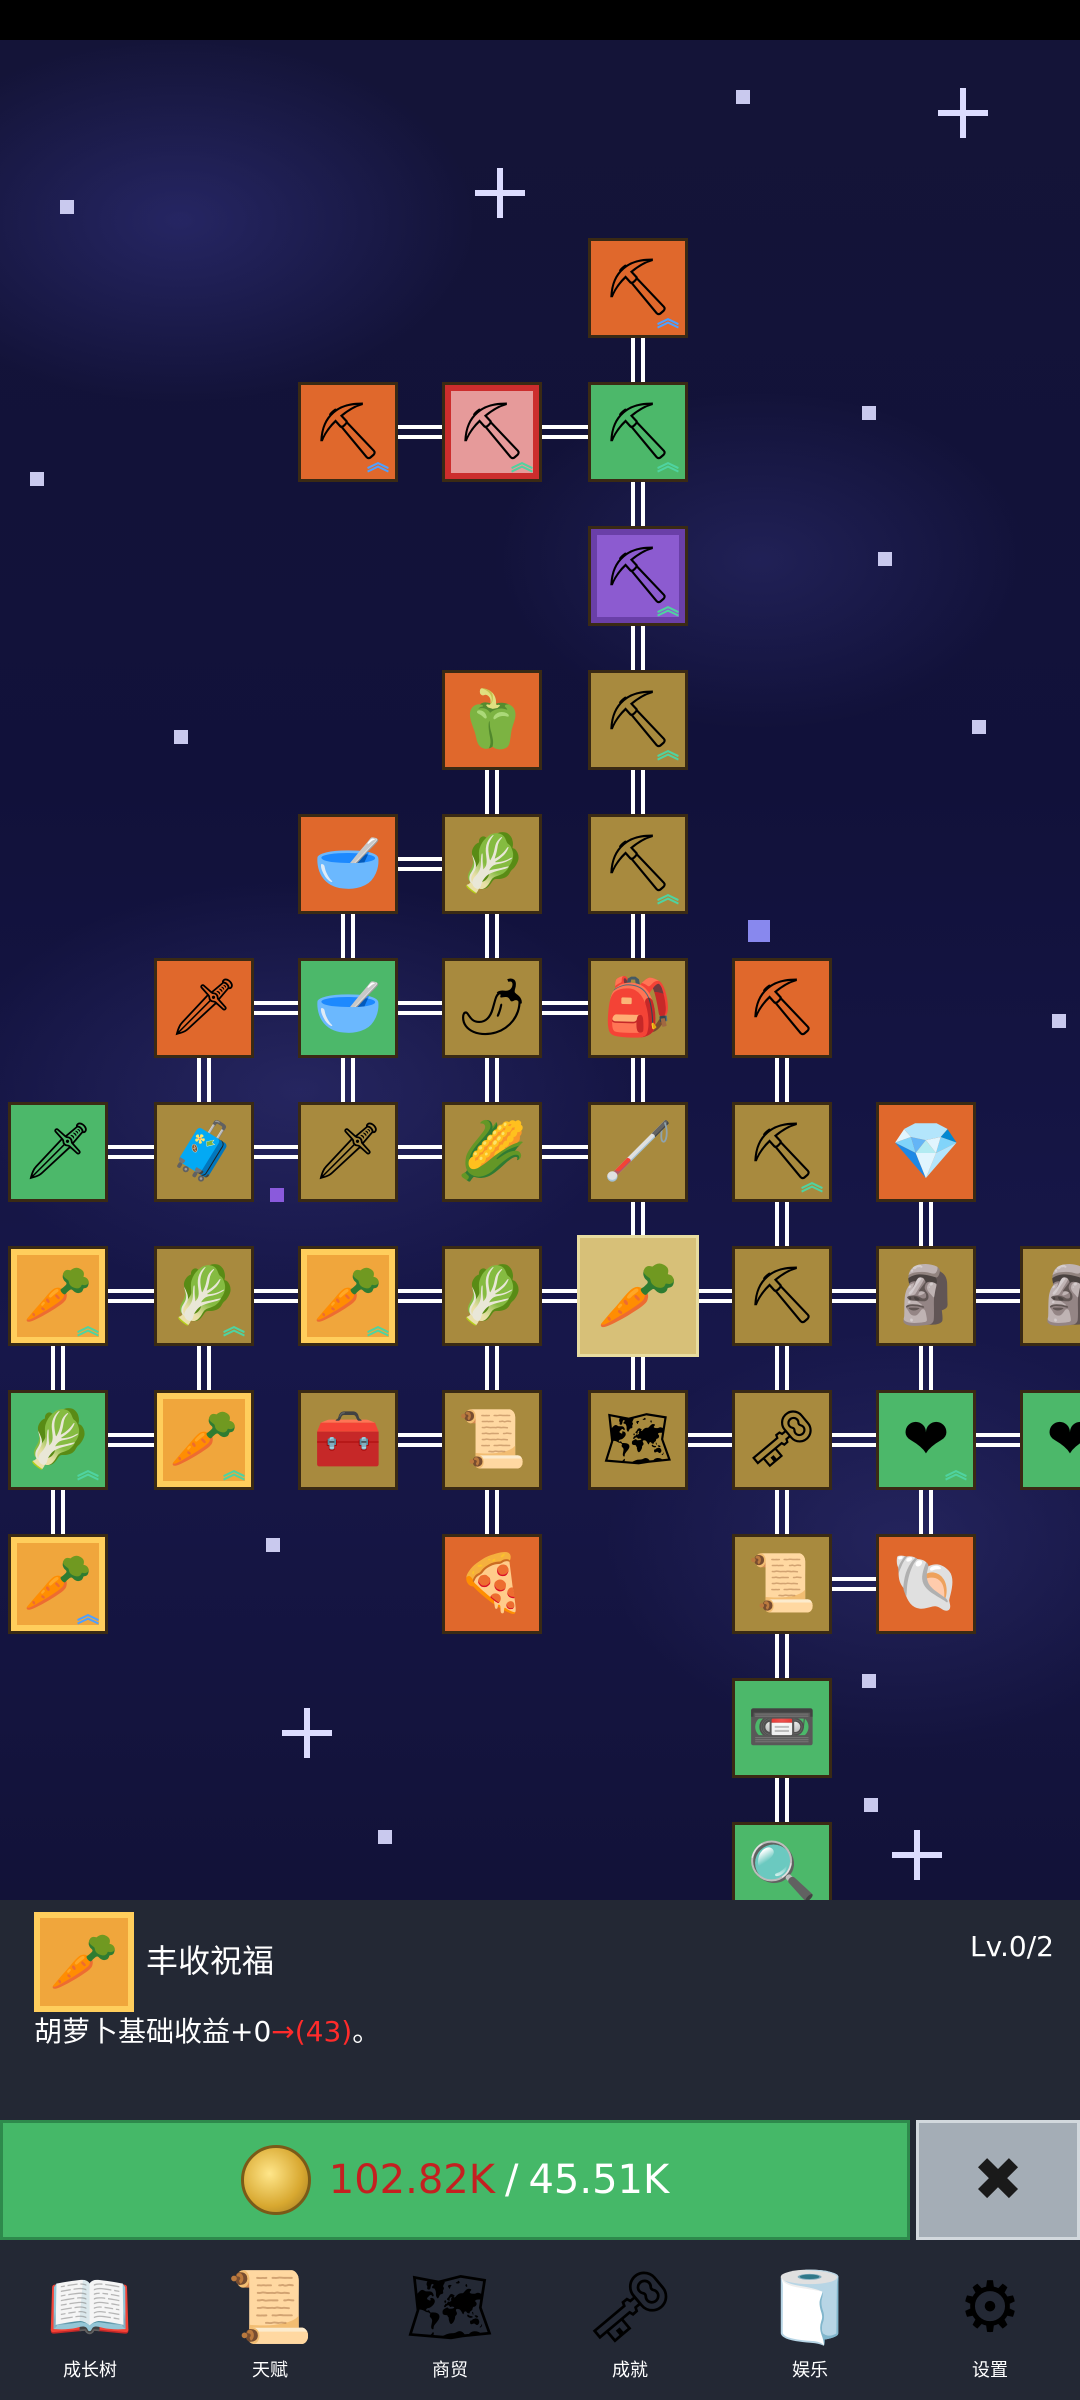 The image size is (1080, 2400). Describe the element at coordinates (998, 2180) in the screenshot. I see `close-button: ✖` at that location.